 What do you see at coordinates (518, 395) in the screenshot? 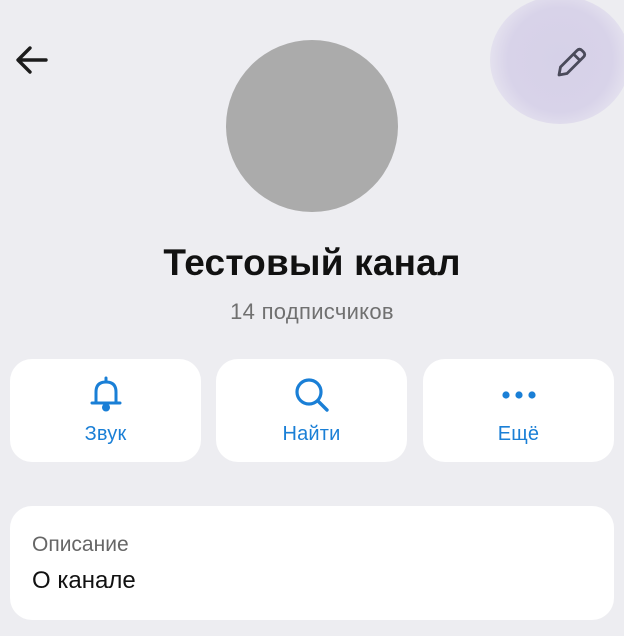
I see `more-dots-icon` at bounding box center [518, 395].